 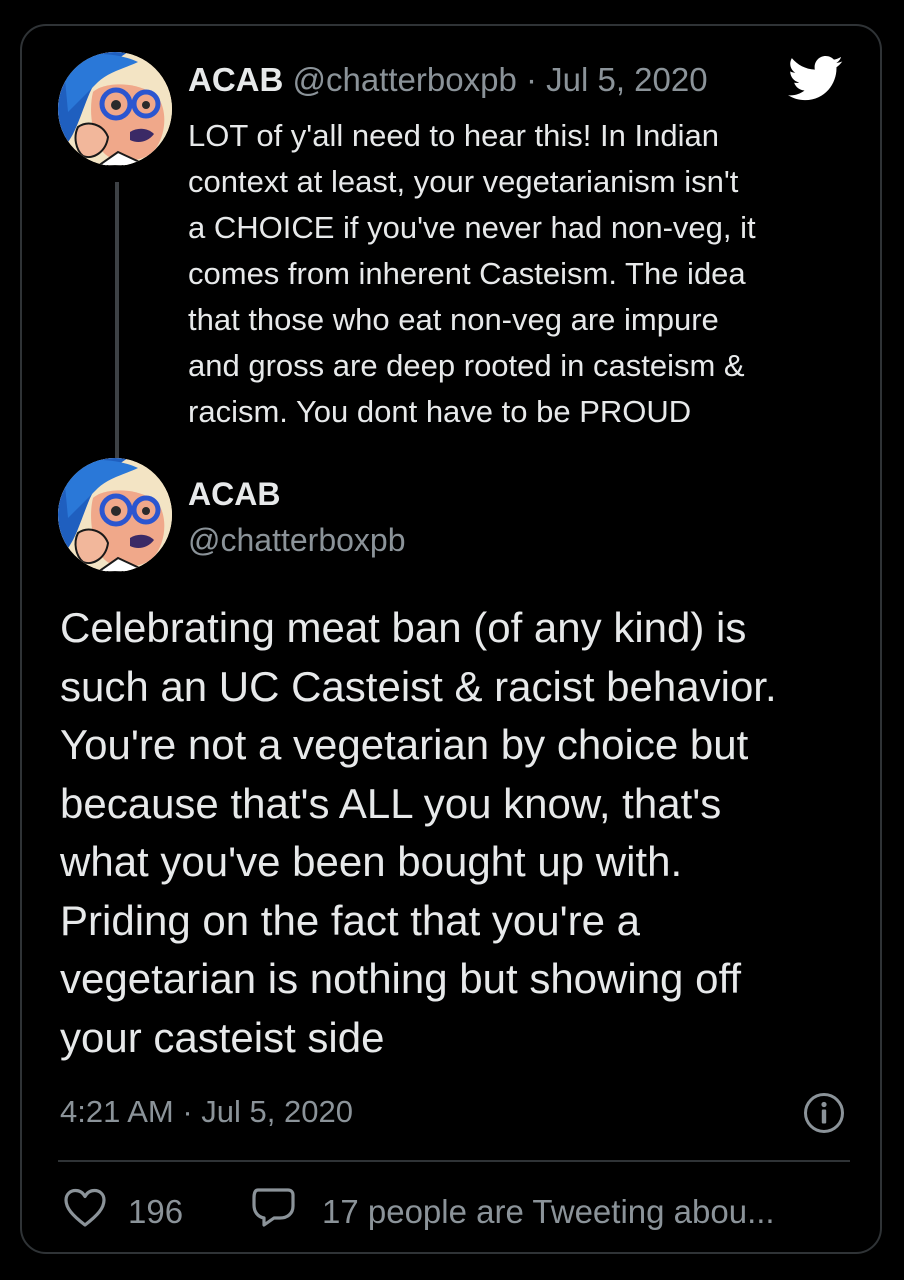 What do you see at coordinates (156, 1211) in the screenshot?
I see `like-count: 196` at bounding box center [156, 1211].